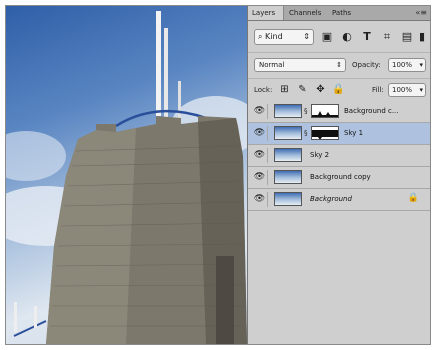  What do you see at coordinates (421, 13) in the screenshot?
I see `panel-menu-icon: «≡` at bounding box center [421, 13].